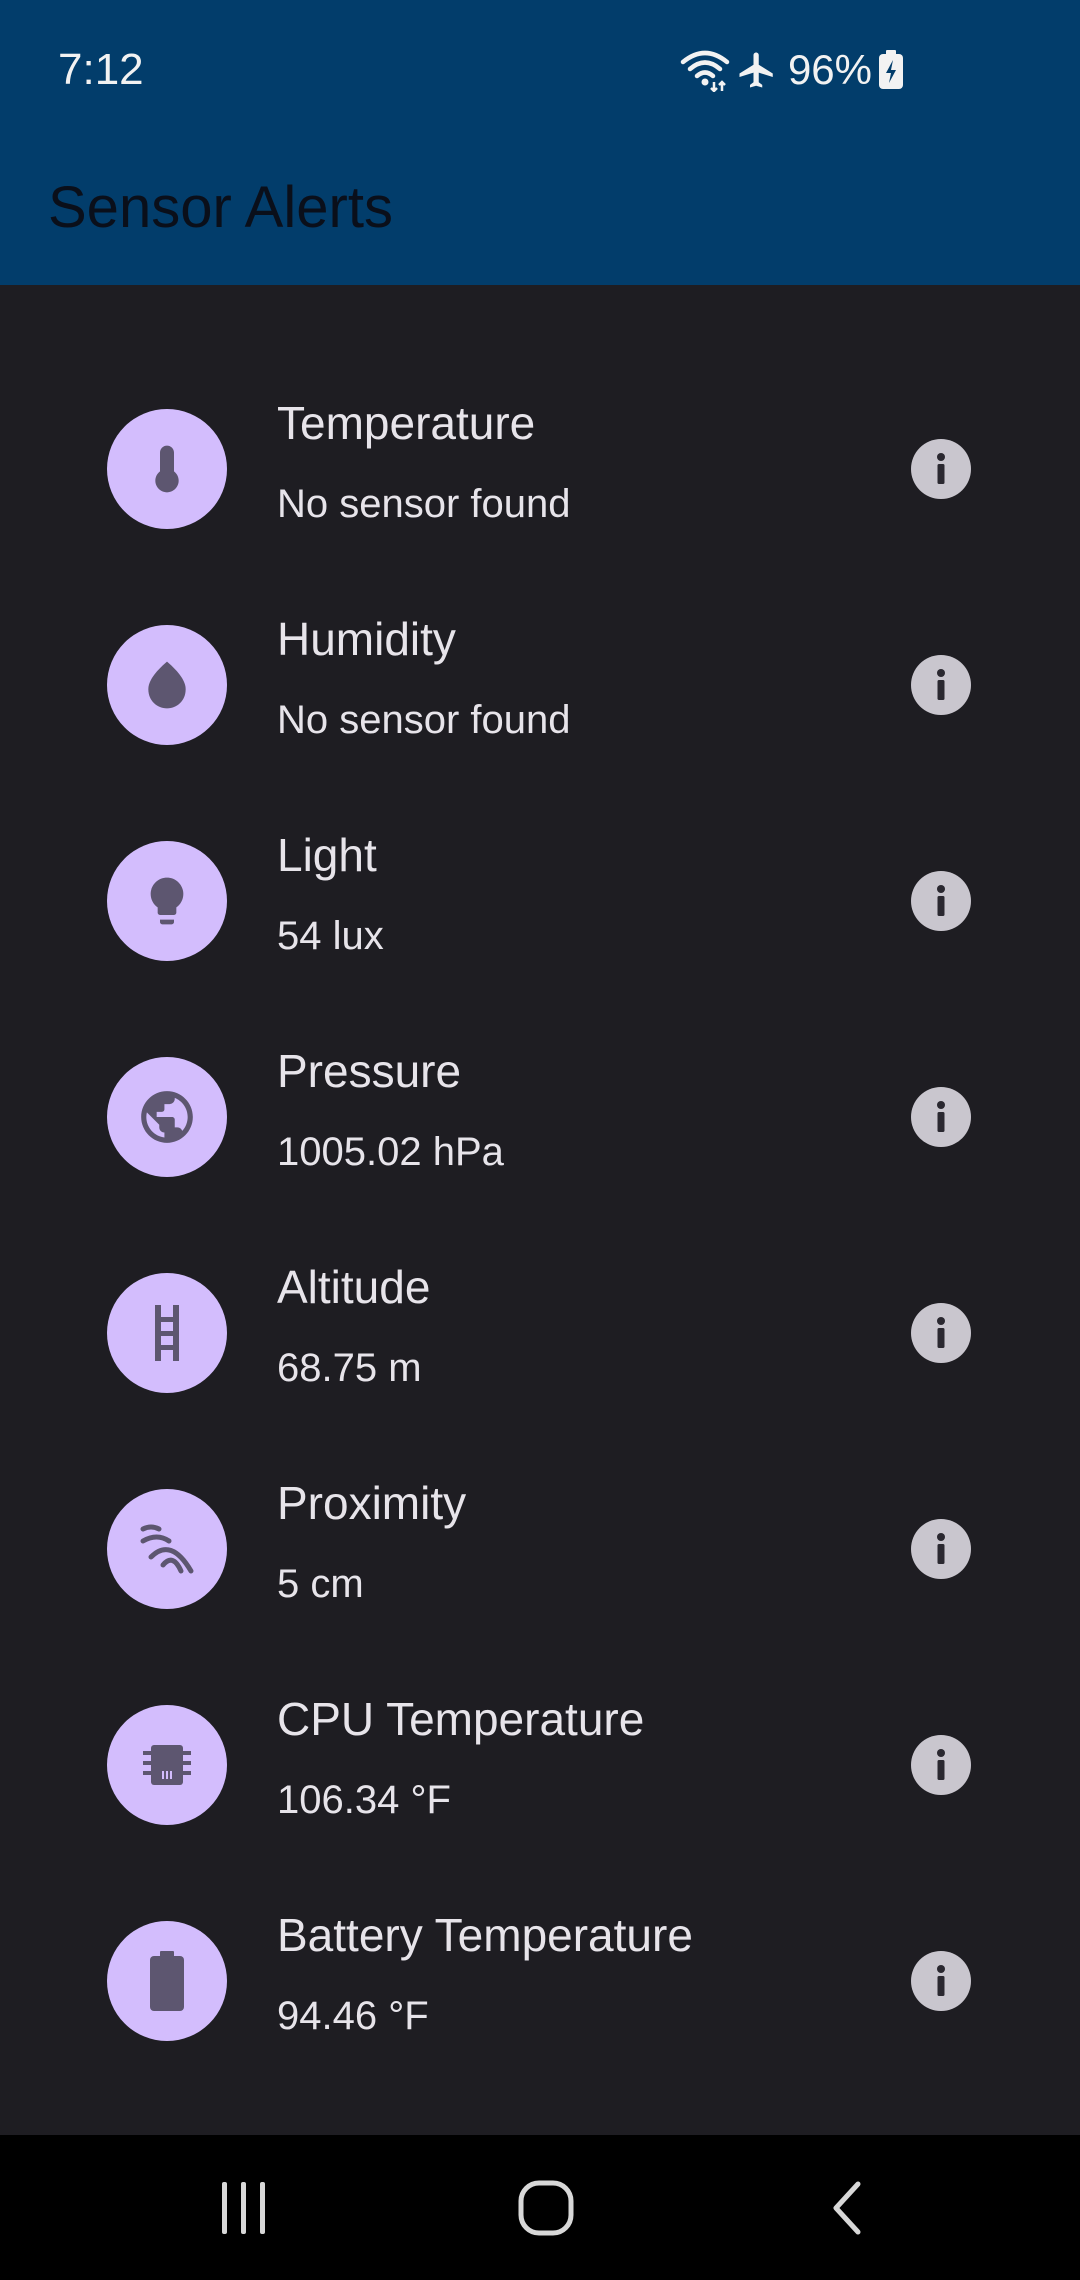 This screenshot has width=1080, height=2280. What do you see at coordinates (167, 1765) in the screenshot?
I see `cpu-chip-icon` at bounding box center [167, 1765].